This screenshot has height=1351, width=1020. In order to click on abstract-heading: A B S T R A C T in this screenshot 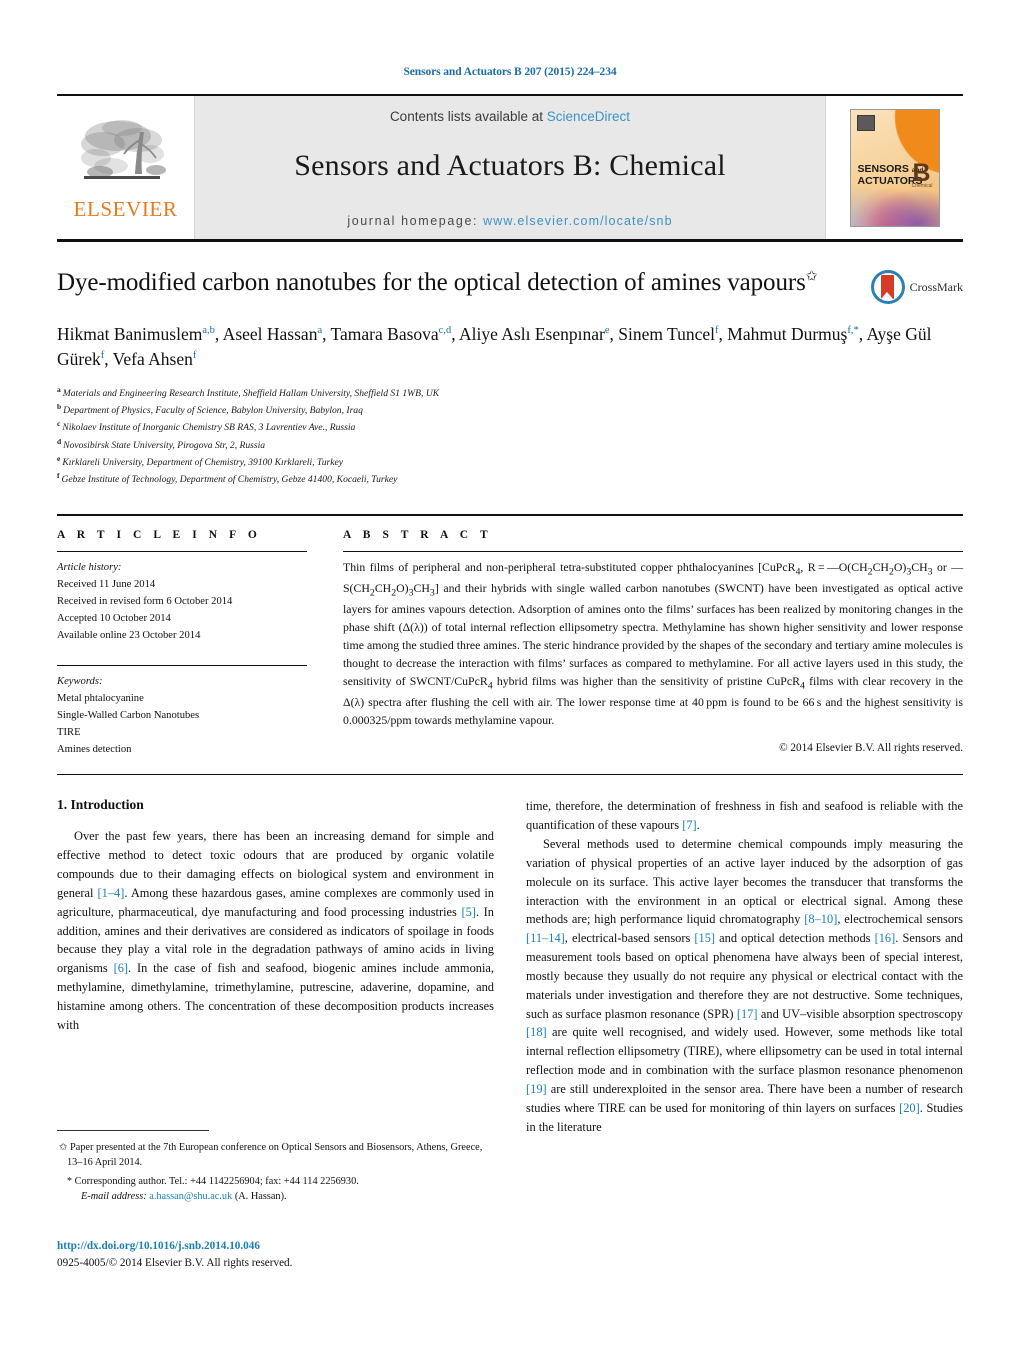, I will do `click(418, 534)`.